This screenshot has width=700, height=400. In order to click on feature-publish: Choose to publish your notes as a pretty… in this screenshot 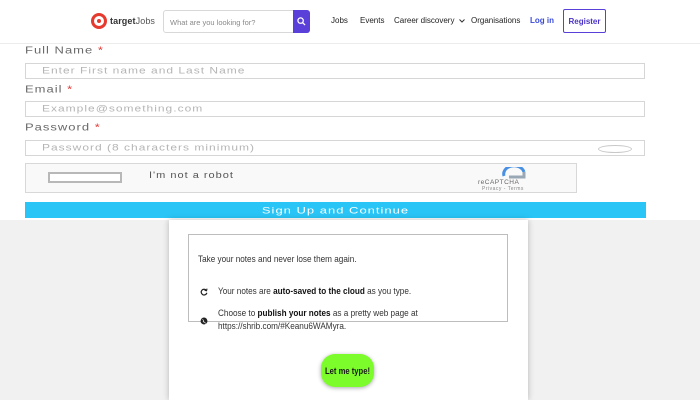, I will do `click(318, 320)`.